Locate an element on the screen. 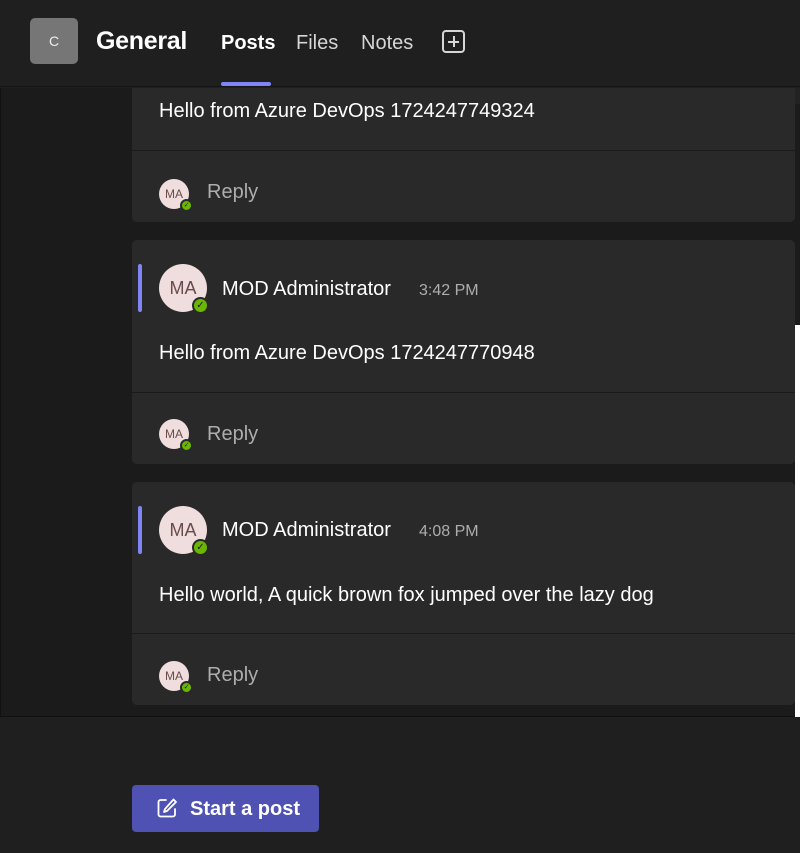 Image resolution: width=800 pixels, height=853 pixels. tab-files: Files is located at coordinates (317, 43).